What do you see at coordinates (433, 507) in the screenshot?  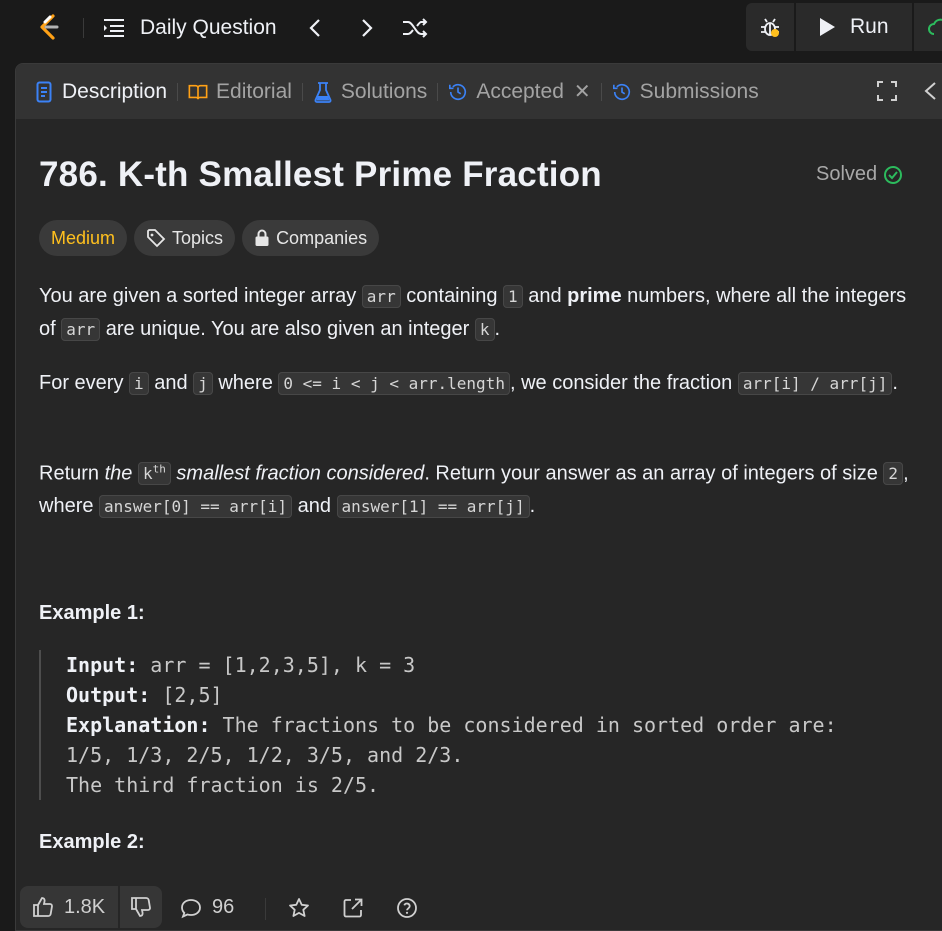 I see `inline-code: answer[1] == arr[j]` at bounding box center [433, 507].